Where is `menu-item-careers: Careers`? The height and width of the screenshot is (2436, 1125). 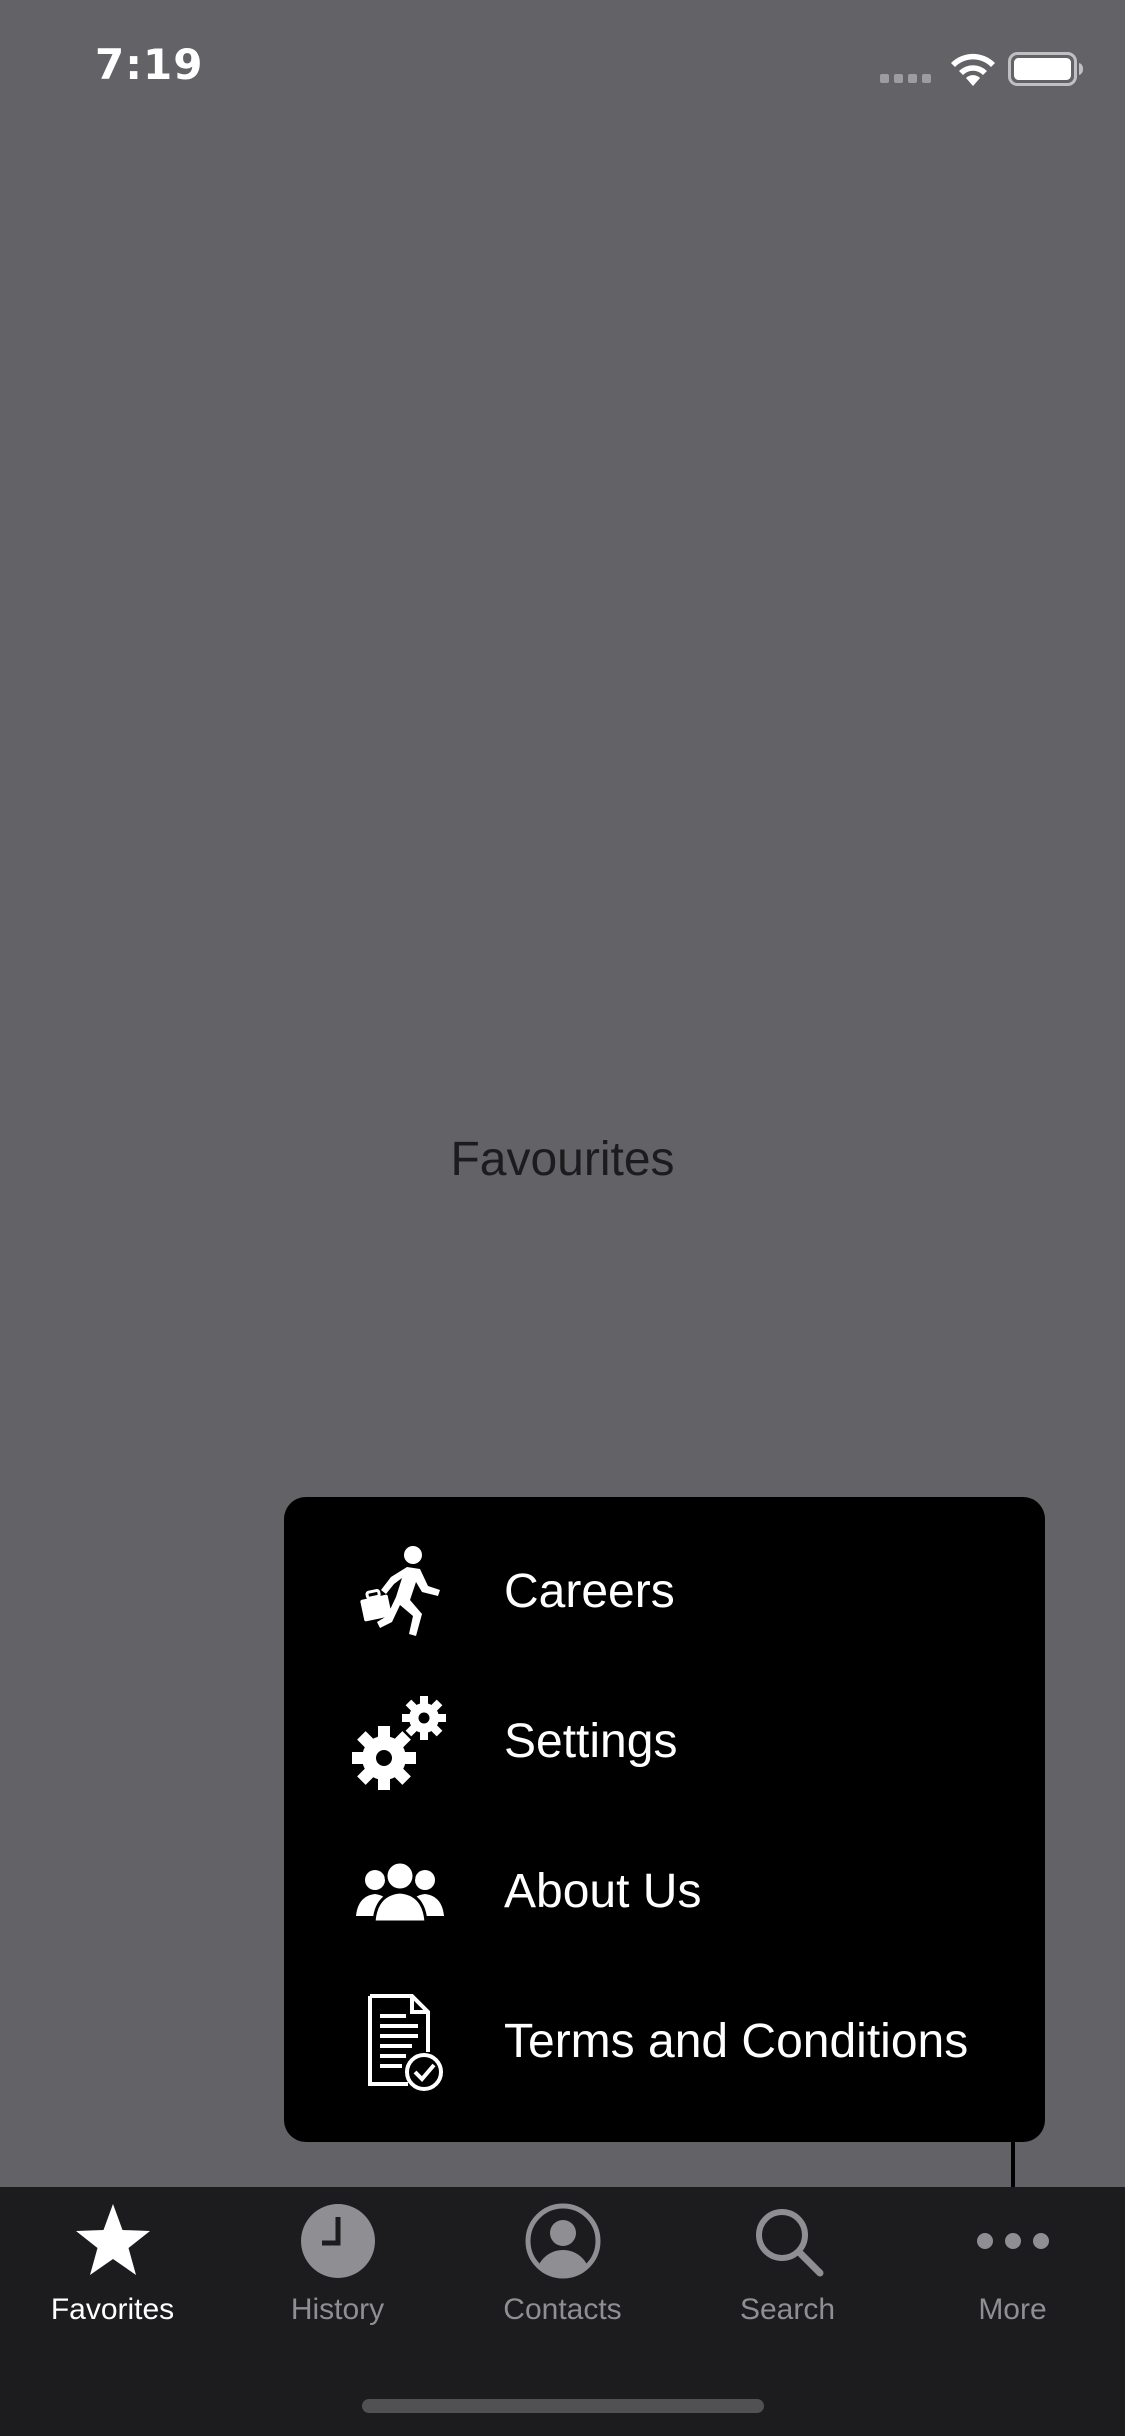 menu-item-careers: Careers is located at coordinates (664, 1592).